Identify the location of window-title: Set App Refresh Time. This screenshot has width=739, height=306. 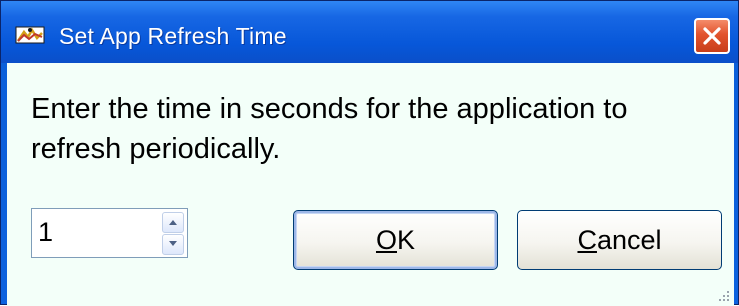
(173, 36).